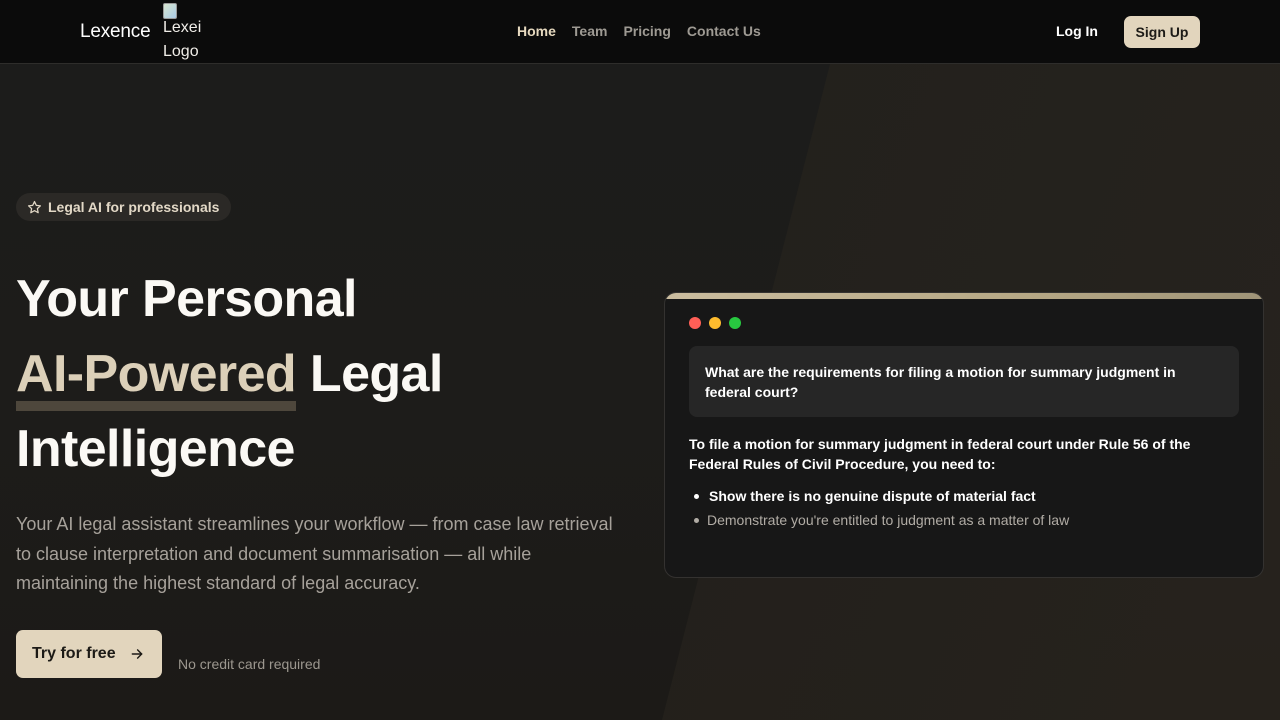  What do you see at coordinates (155, 449) in the screenshot?
I see `hero-title-line3: Intelligence` at bounding box center [155, 449].